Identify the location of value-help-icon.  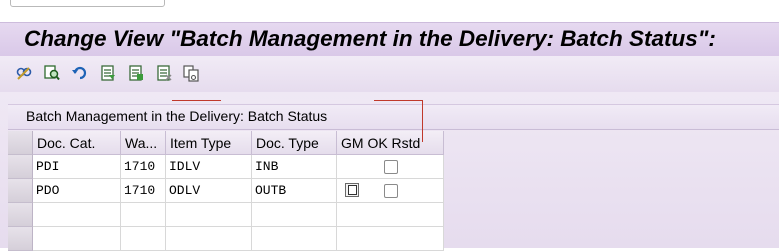
(352, 190).